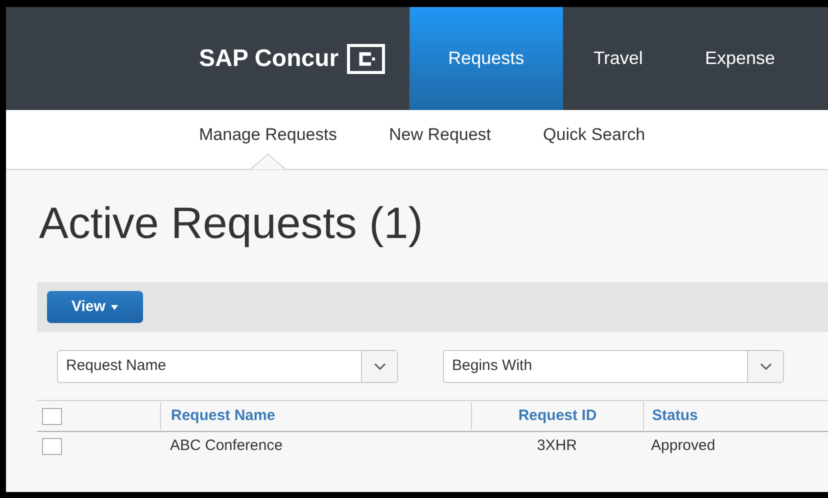  What do you see at coordinates (618, 58) in the screenshot?
I see `nav-tab: Travel` at bounding box center [618, 58].